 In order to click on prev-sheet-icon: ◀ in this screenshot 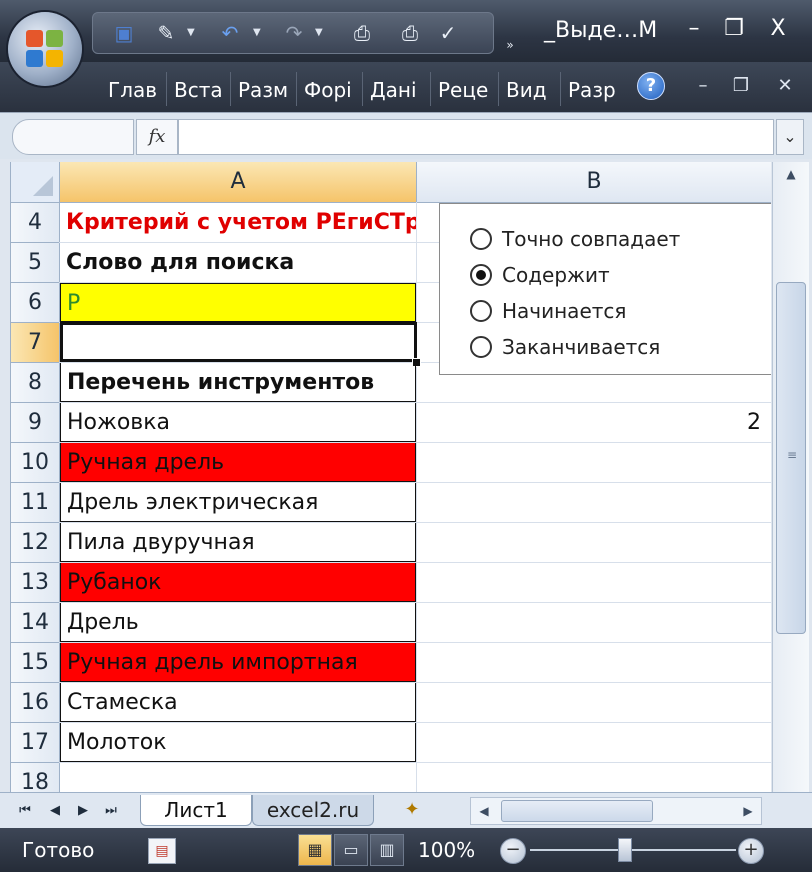, I will do `click(55, 811)`.